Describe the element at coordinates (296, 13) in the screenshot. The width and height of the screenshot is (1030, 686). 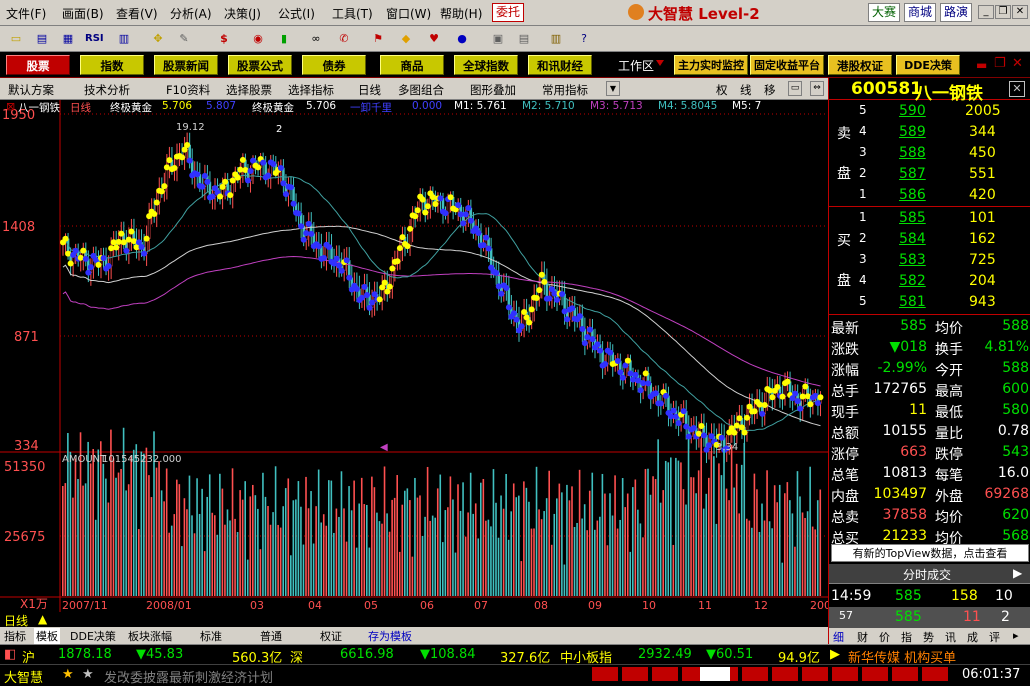
I see `menu-formula: 公式(I)` at that location.